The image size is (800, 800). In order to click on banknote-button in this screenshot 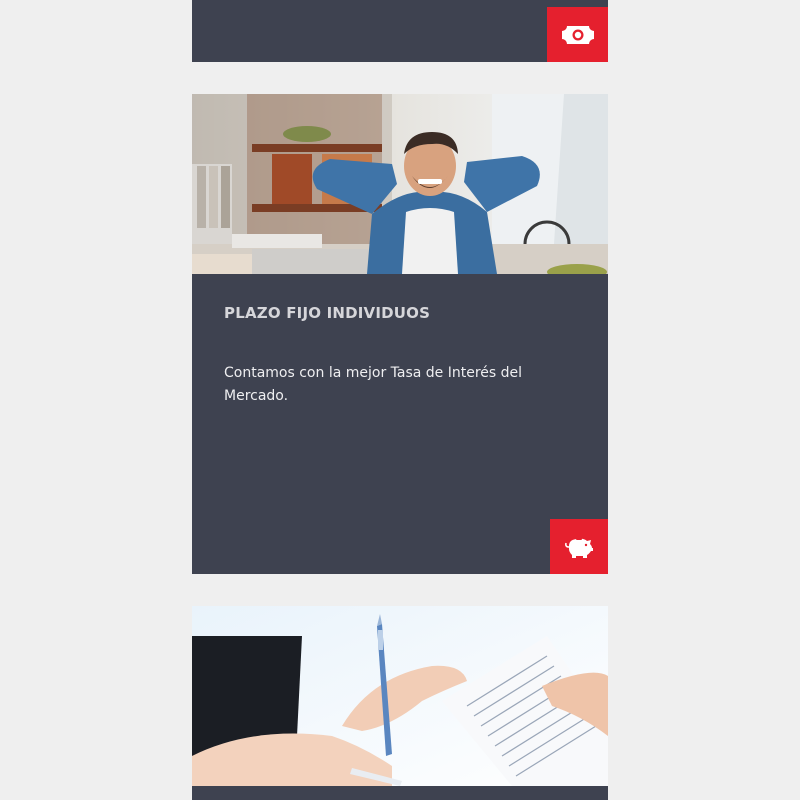, I will do `click(577, 34)`.